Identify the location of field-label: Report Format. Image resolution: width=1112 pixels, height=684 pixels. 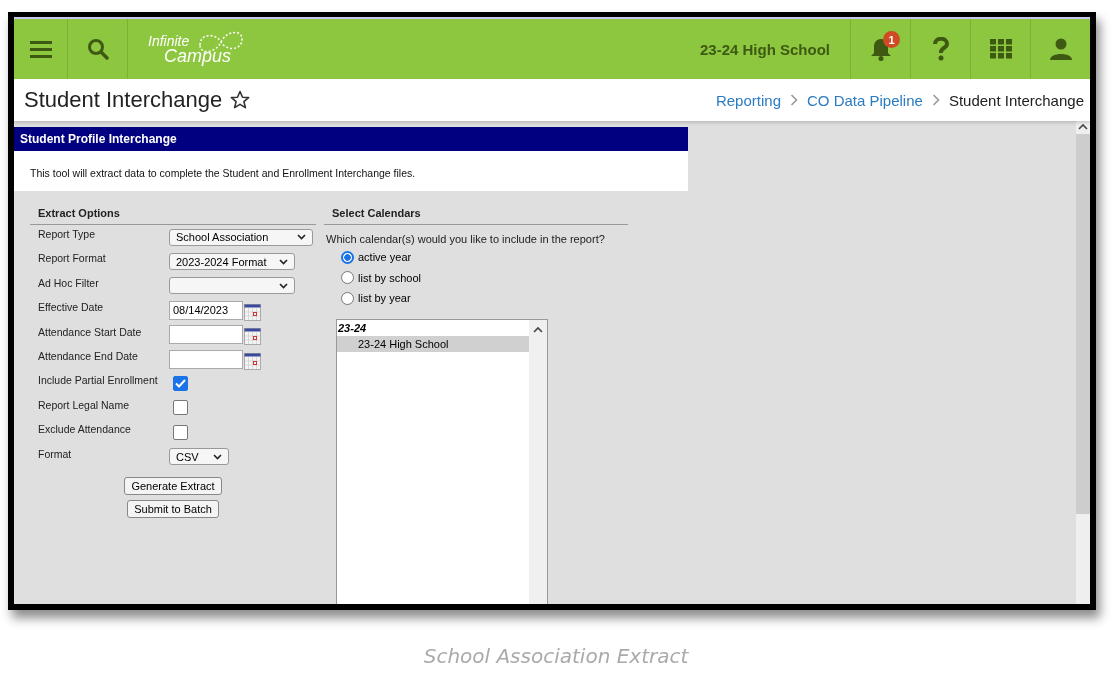
(72, 258).